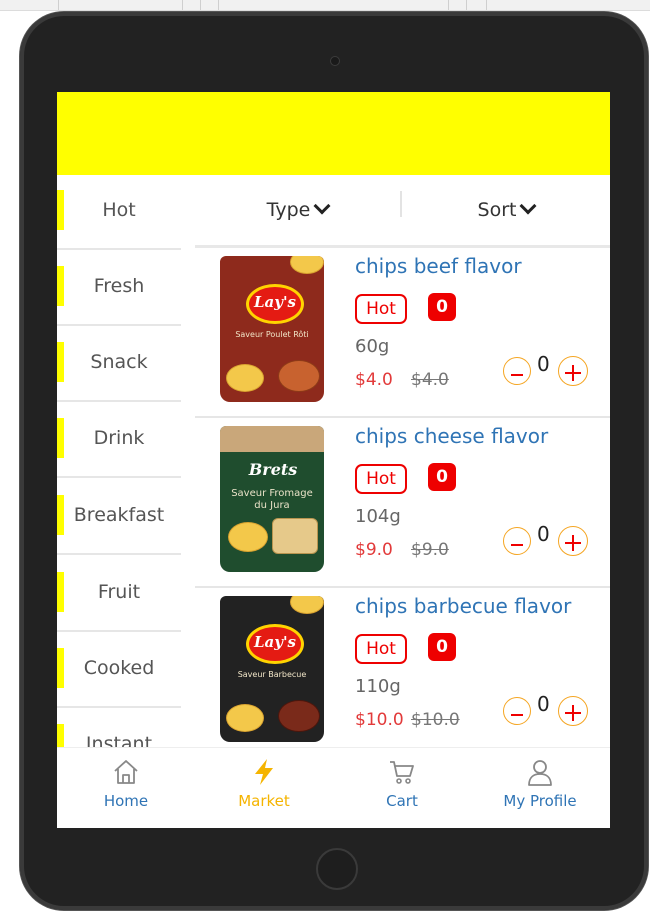 The image size is (650, 916). I want to click on category-item-fresh: Fresh, so click(119, 288).